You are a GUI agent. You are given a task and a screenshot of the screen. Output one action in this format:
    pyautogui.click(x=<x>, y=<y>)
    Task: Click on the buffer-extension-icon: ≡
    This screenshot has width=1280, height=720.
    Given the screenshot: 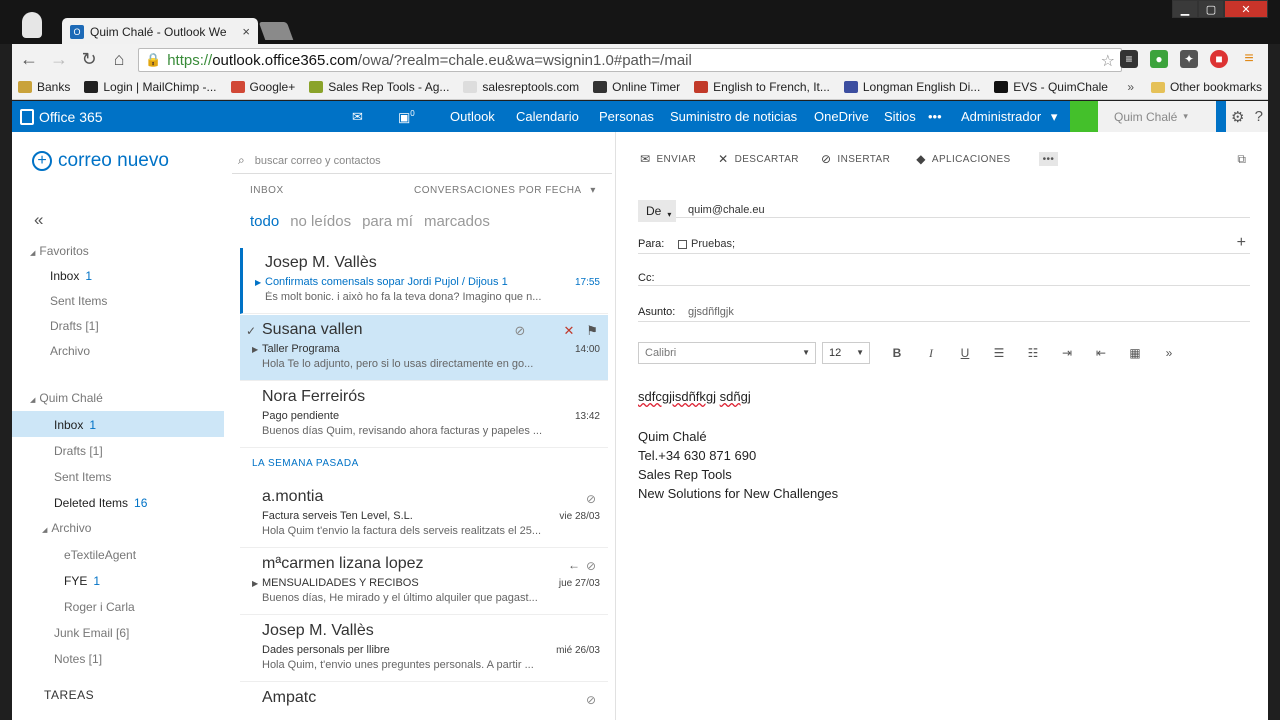 What is the action you would take?
    pyautogui.click(x=1129, y=59)
    